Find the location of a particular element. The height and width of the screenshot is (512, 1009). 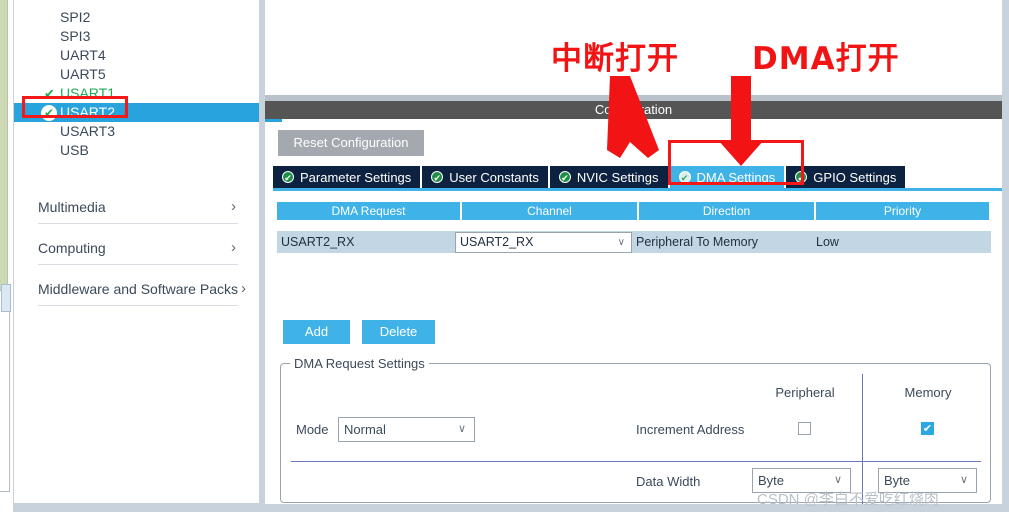

sidebar-category-label: Computing is located at coordinates (72, 248).